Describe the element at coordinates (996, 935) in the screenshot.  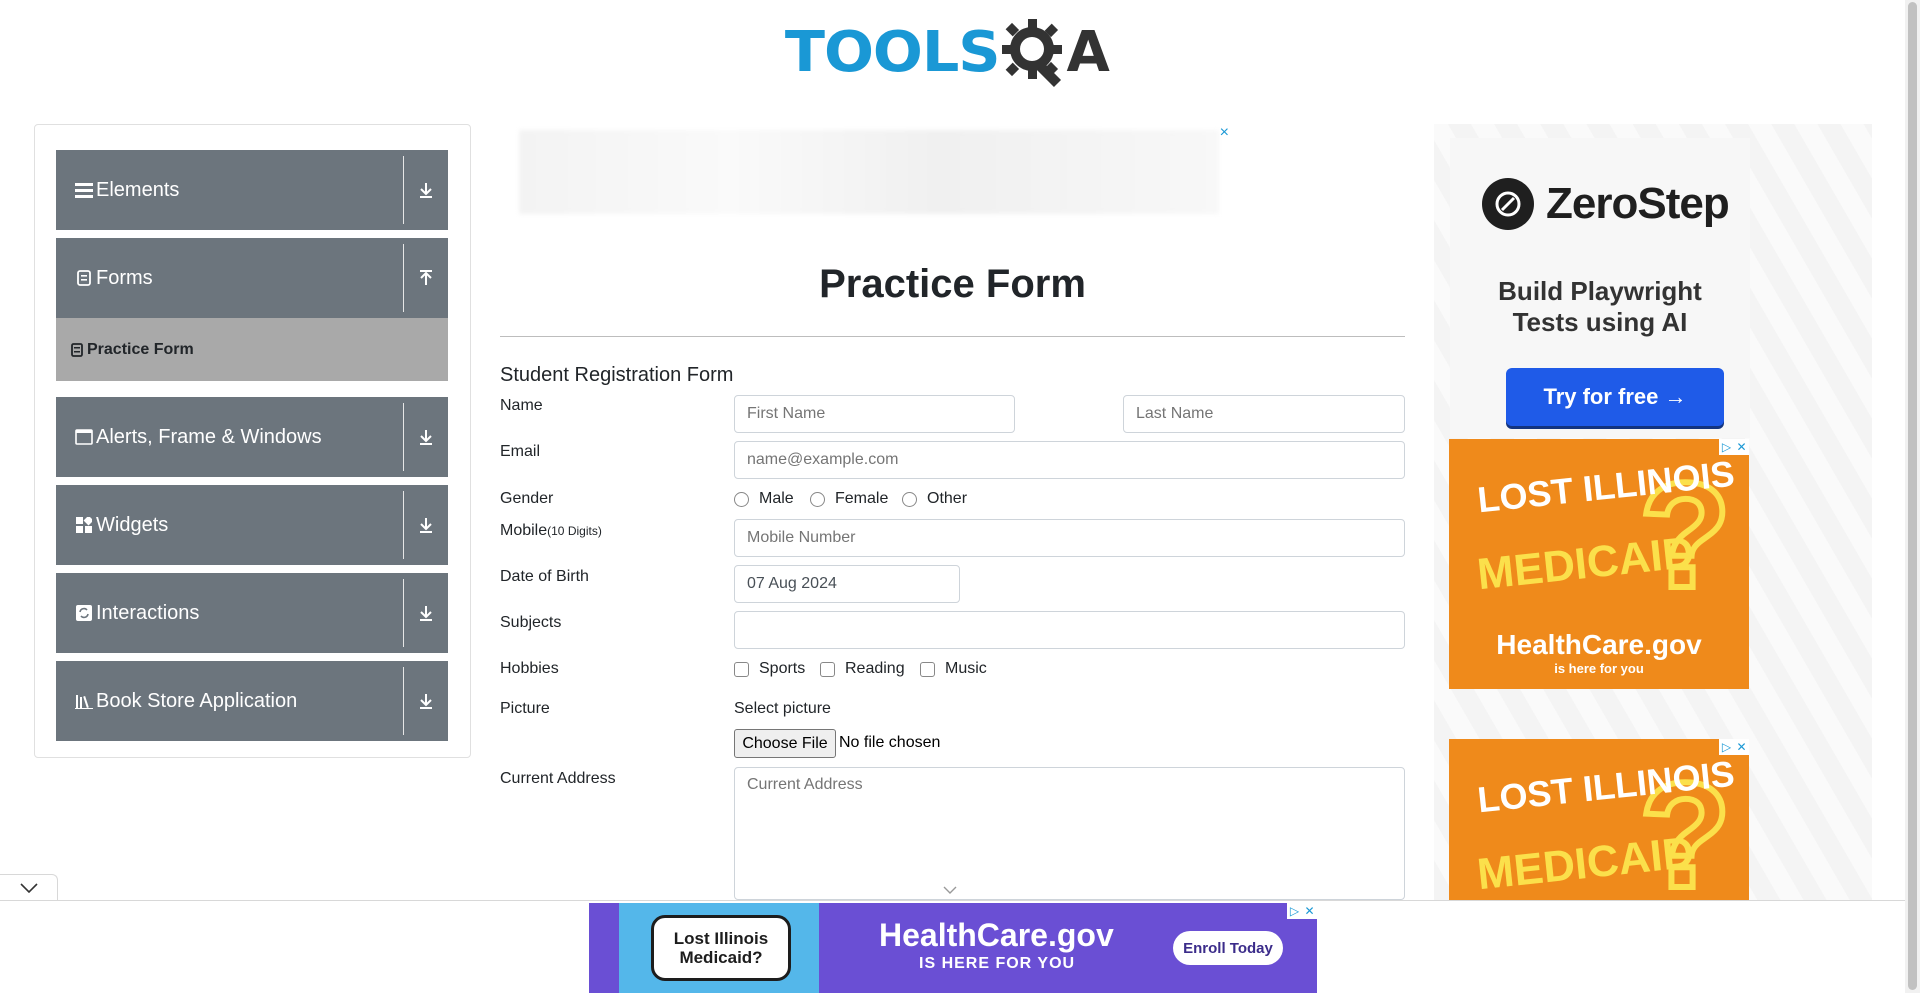
I see `banner-brand: HealthCare.gov` at that location.